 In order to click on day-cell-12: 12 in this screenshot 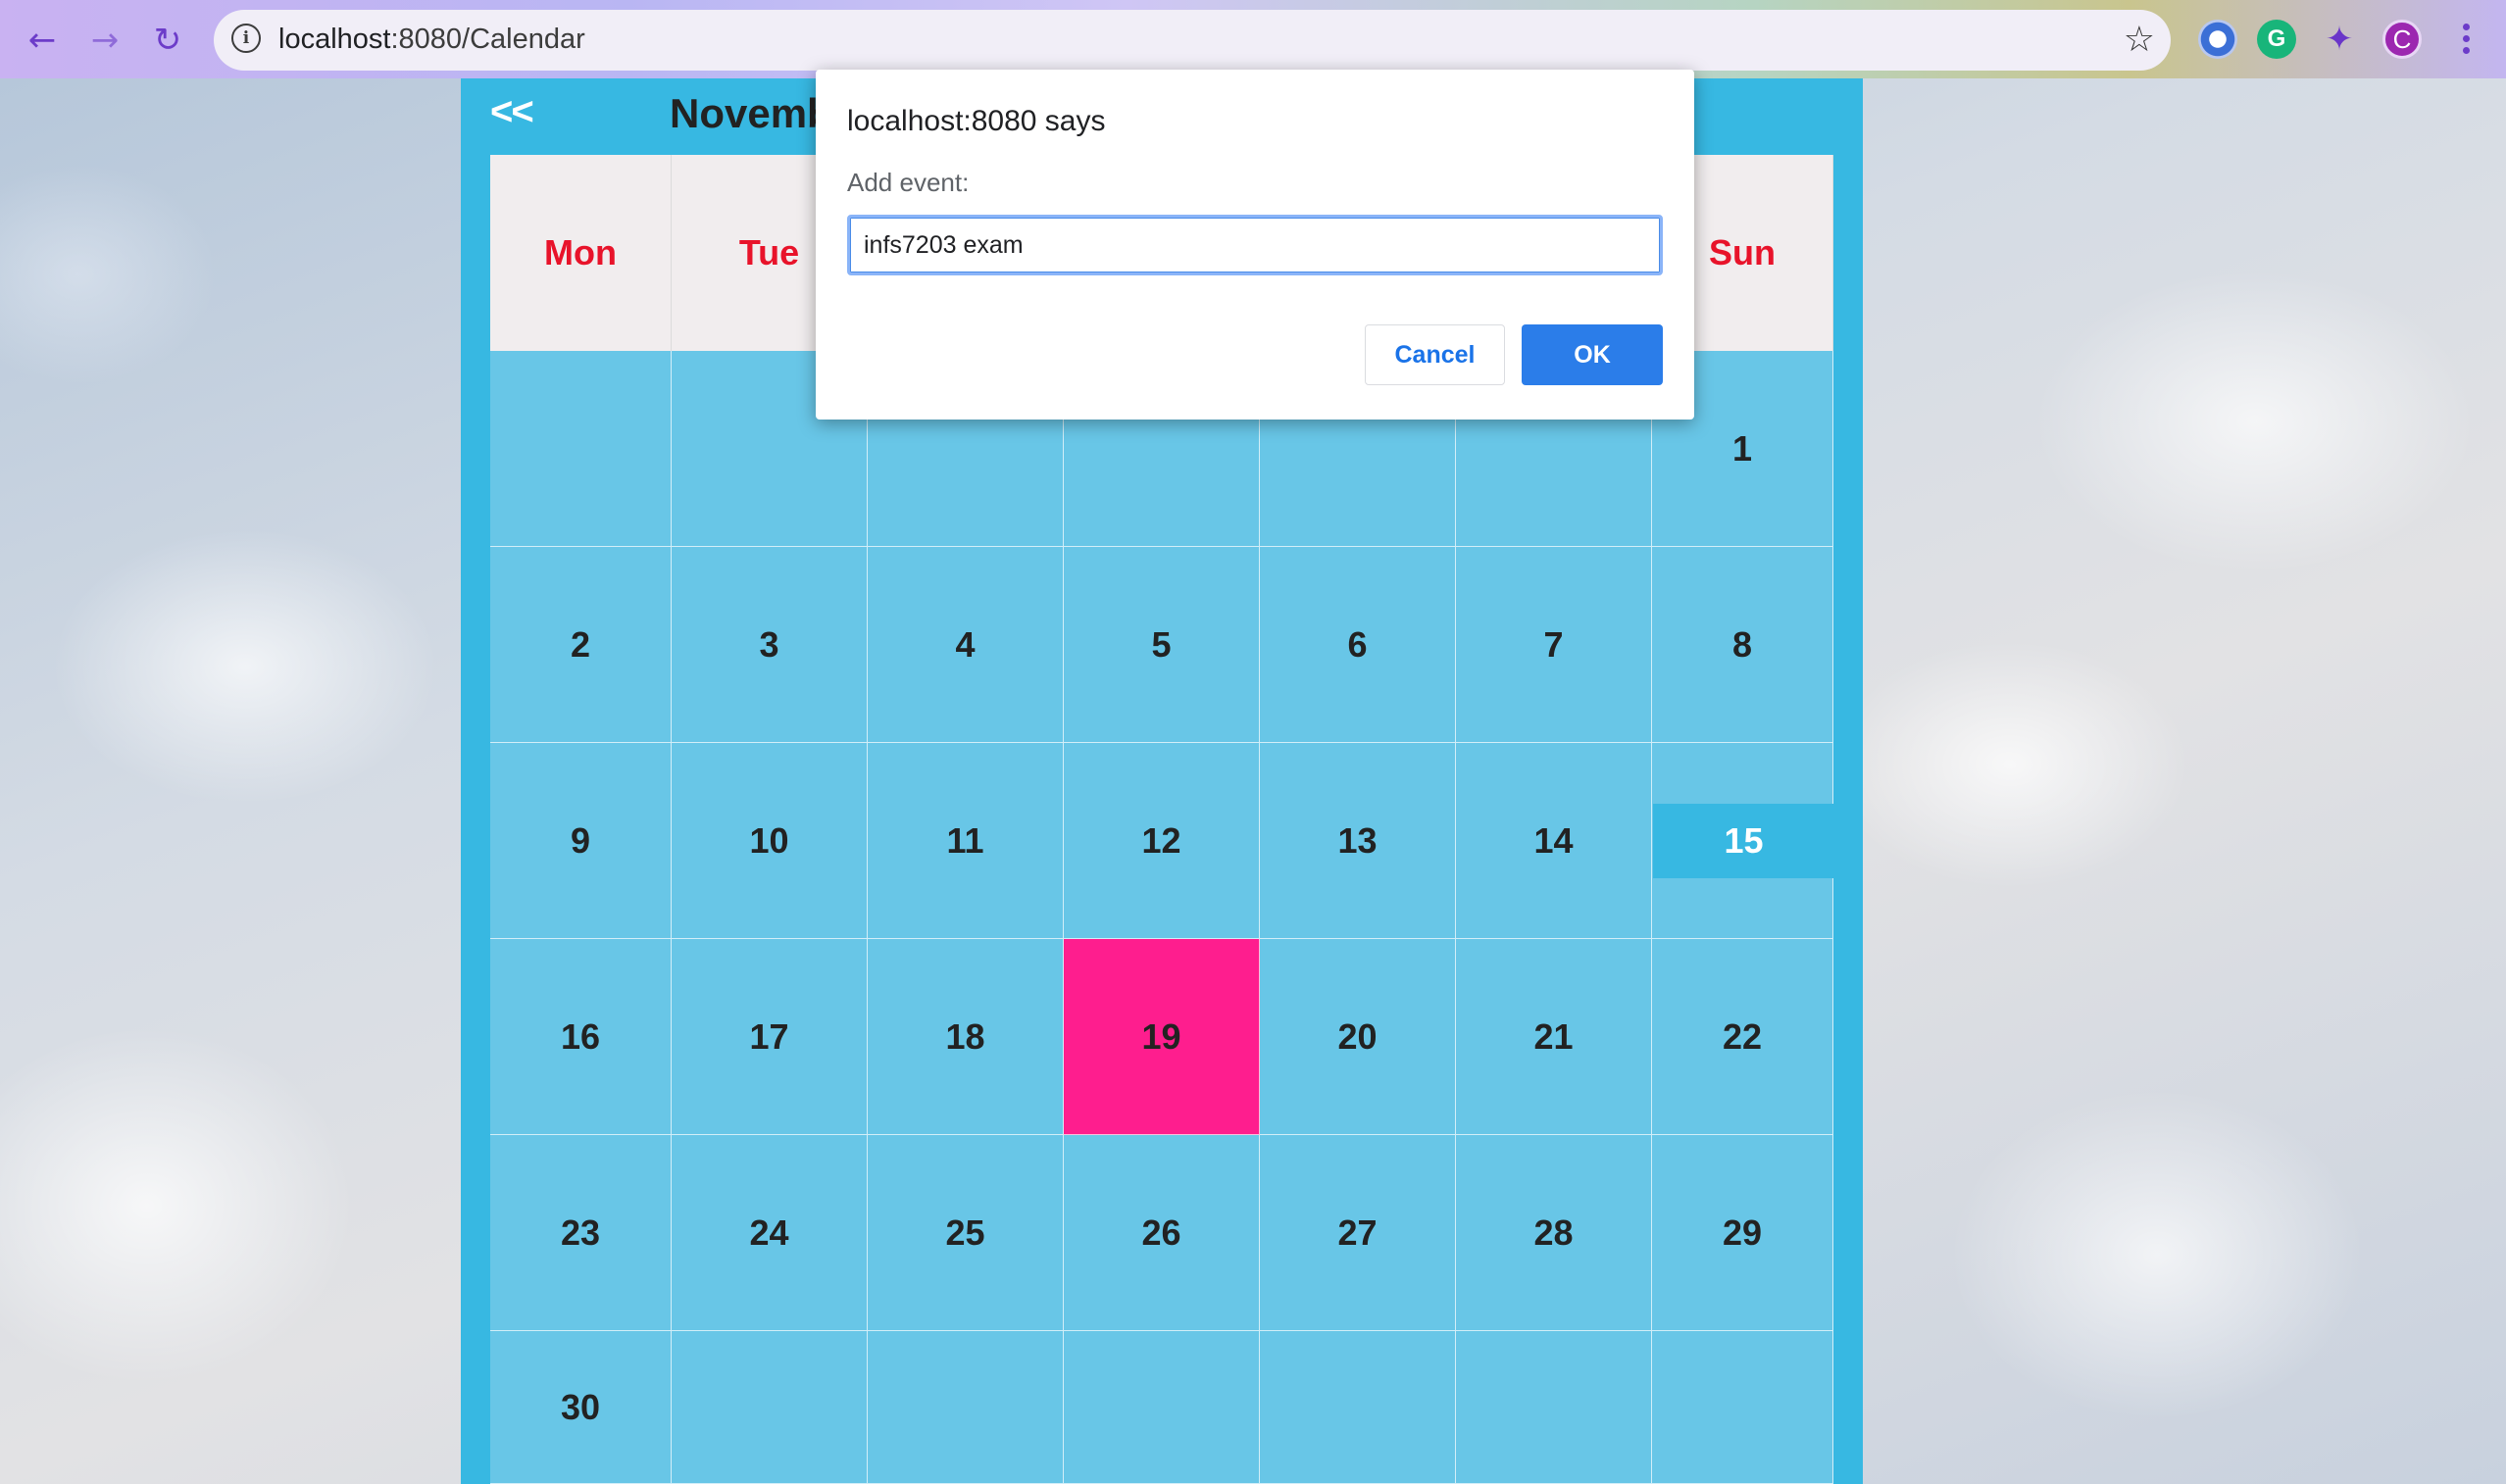, I will do `click(1162, 841)`.